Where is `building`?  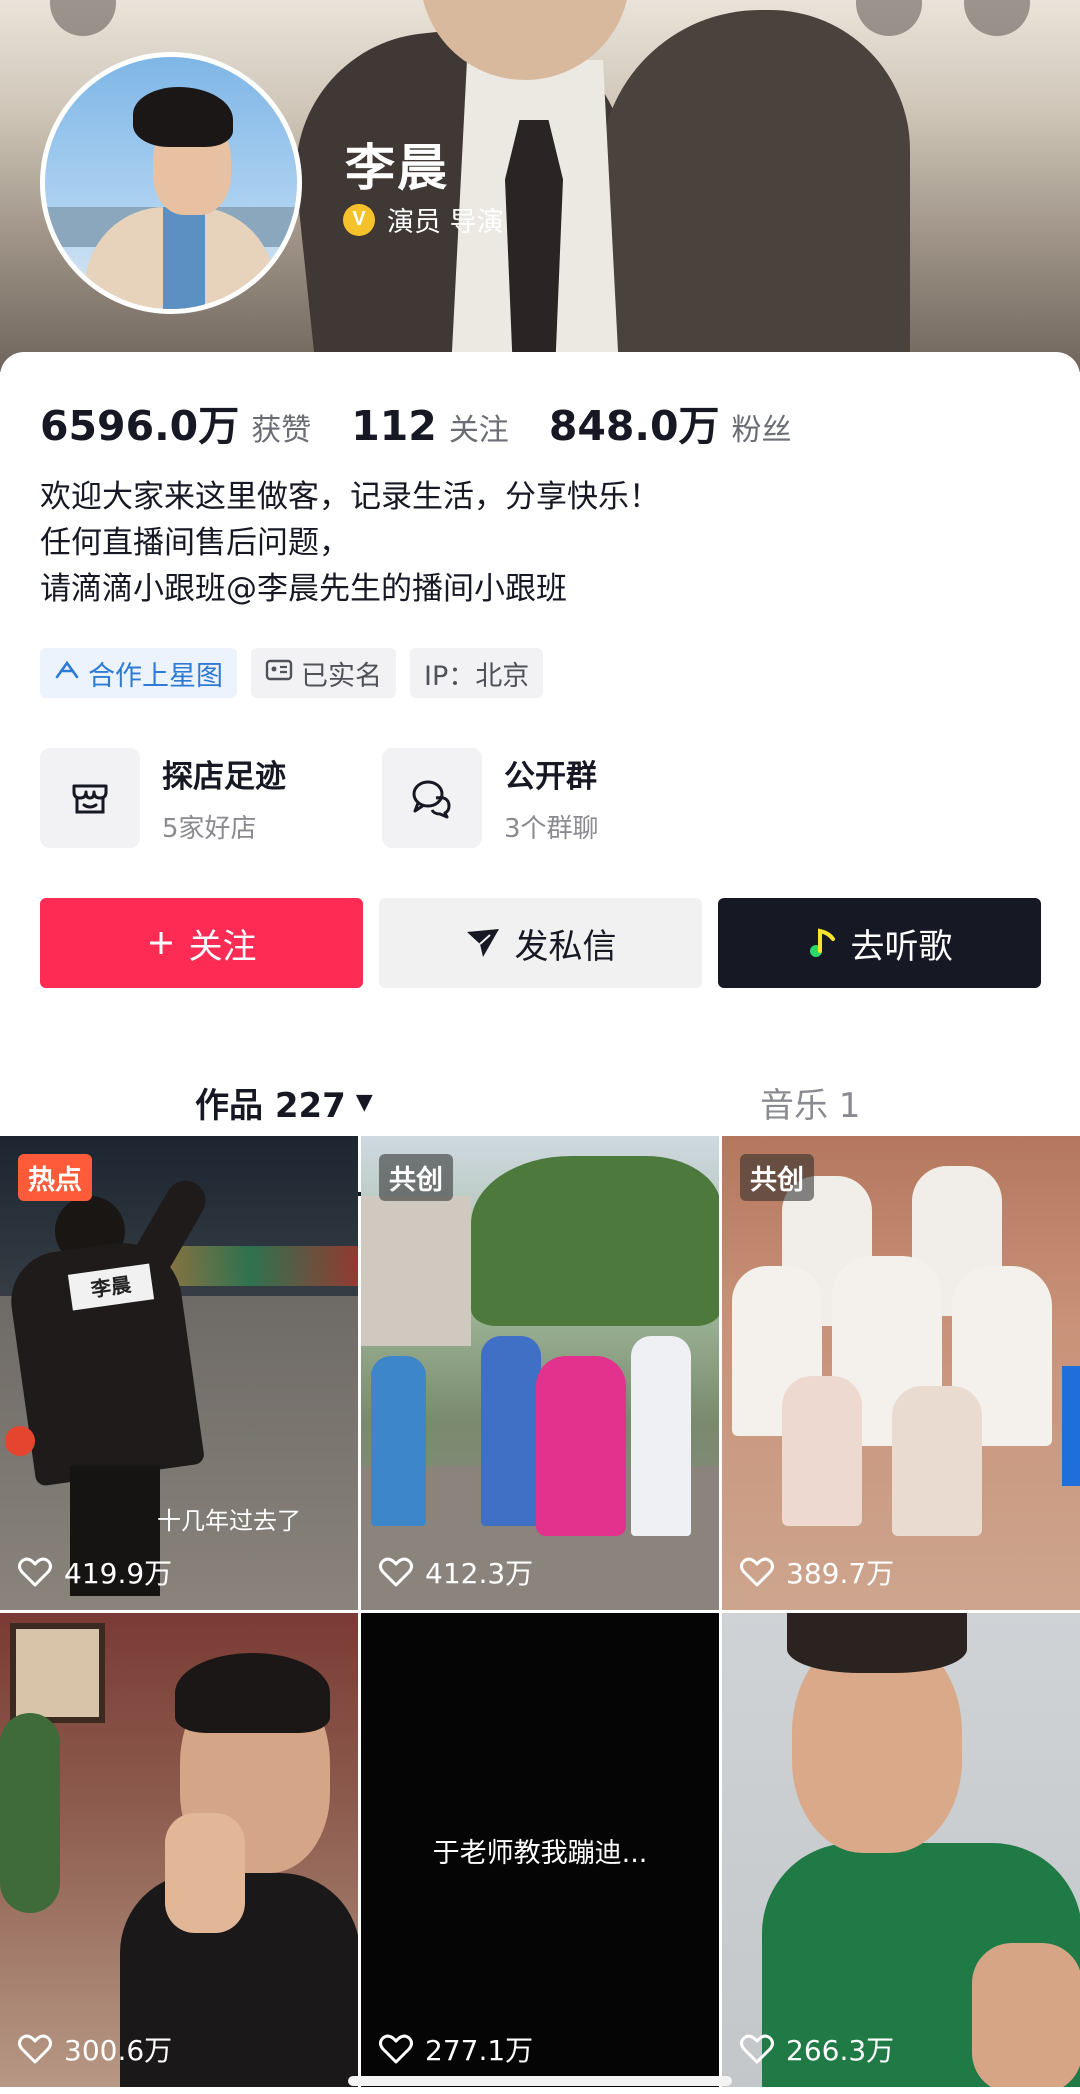 building is located at coordinates (416, 1271).